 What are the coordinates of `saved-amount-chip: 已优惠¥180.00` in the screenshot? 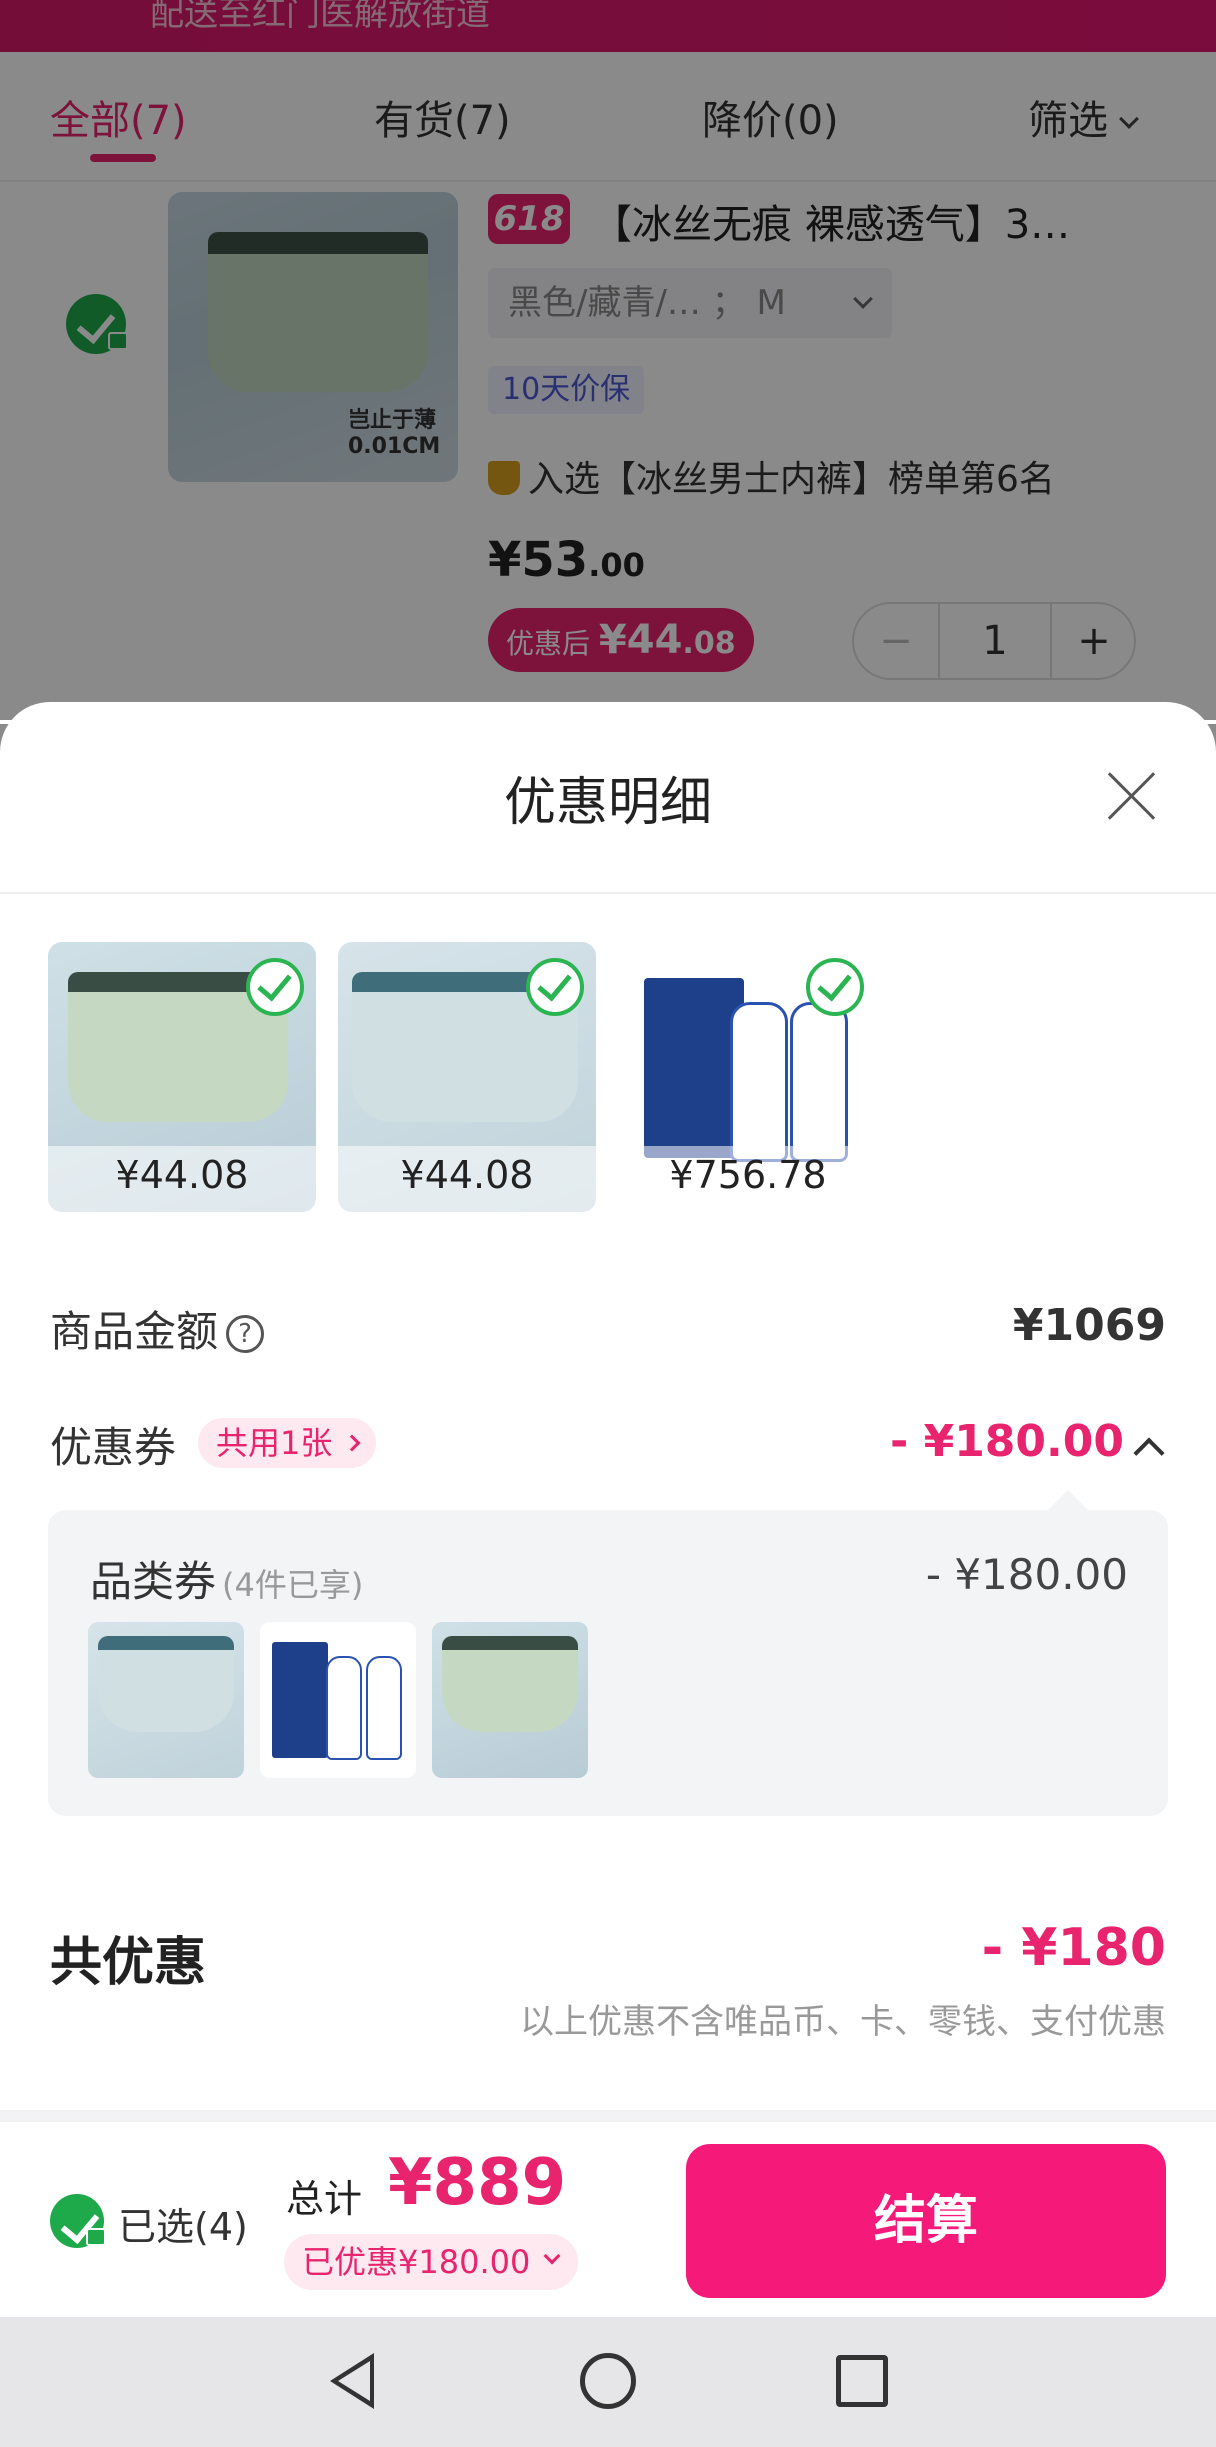 It's located at (431, 2262).